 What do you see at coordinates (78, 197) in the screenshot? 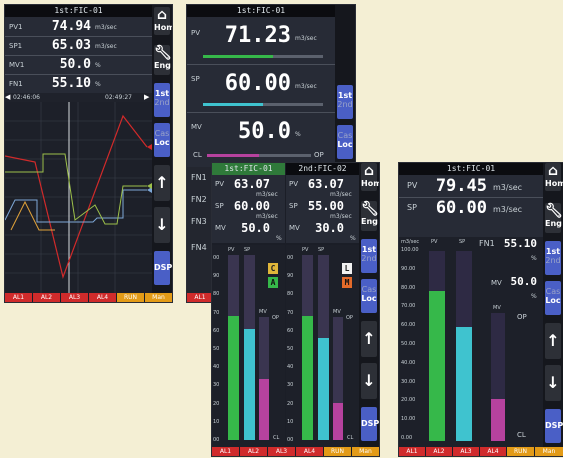
I see `trend-chart` at bounding box center [78, 197].